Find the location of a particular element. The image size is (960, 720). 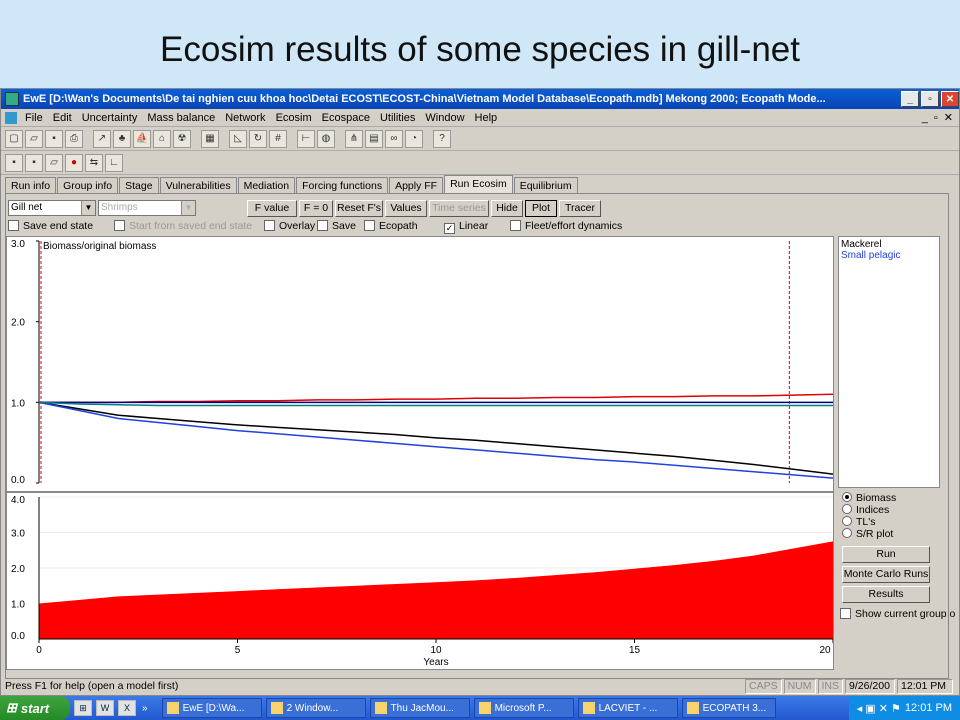

mdi-close-button: ✕ is located at coordinates (948, 117).